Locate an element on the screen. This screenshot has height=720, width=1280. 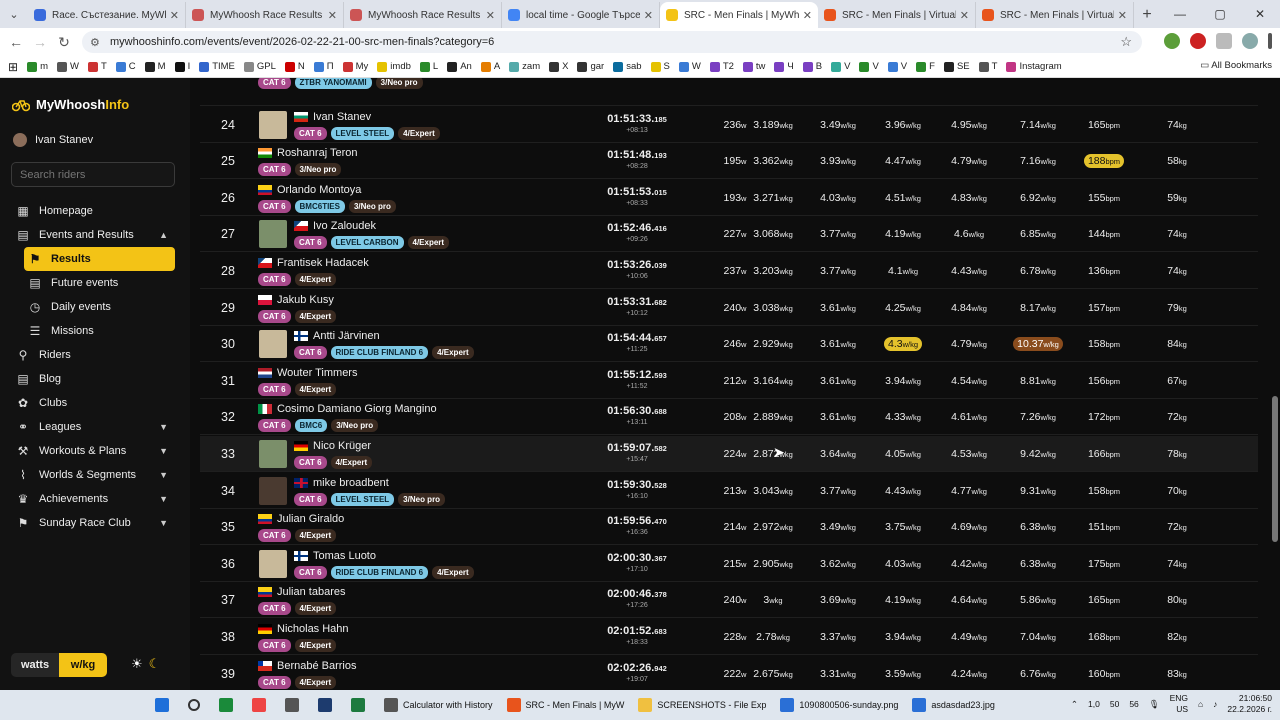
sidebar-item-achievements: ♛ Achievements ▼ is located at coordinates (95, 499).